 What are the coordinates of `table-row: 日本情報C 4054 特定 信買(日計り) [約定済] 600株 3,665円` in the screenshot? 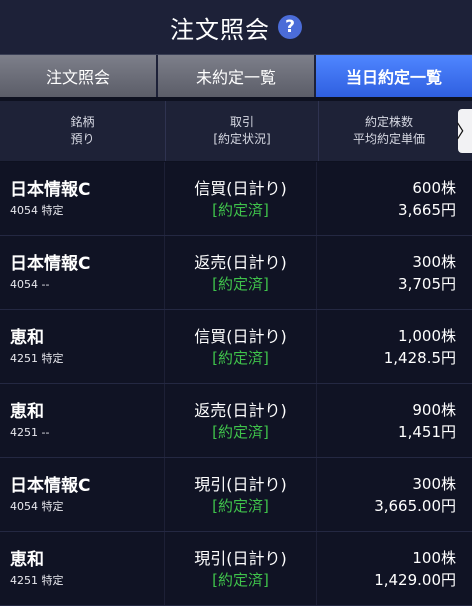 It's located at (236, 199).